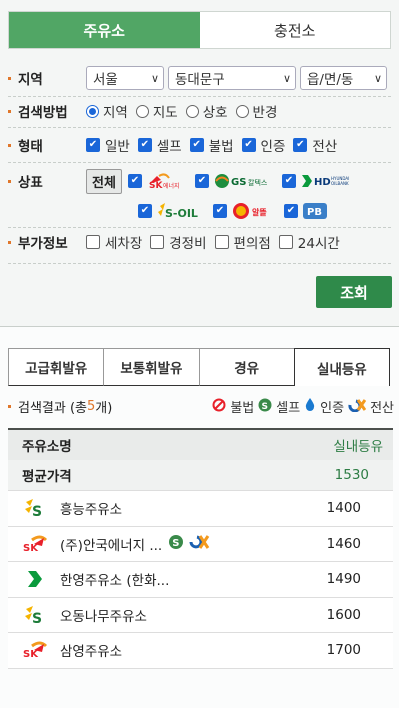 The image size is (399, 708). What do you see at coordinates (201, 406) in the screenshot?
I see `result-header: 검색결과 (총 5 개) 불법 S 셀프 인증 전산` at bounding box center [201, 406].